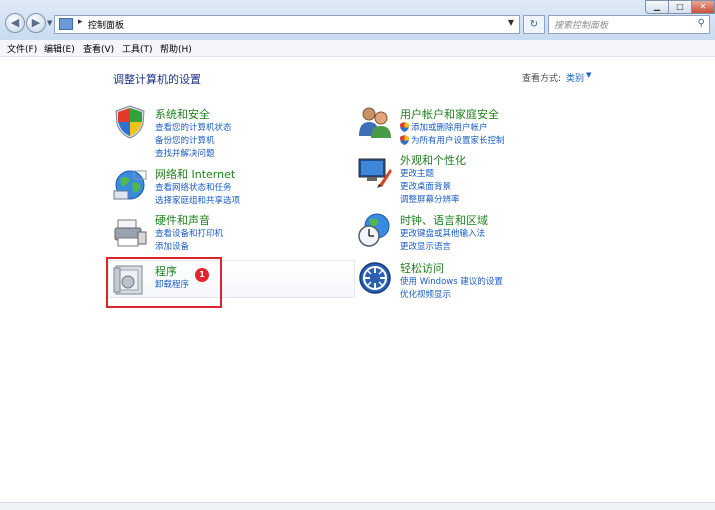 Image resolution: width=715 pixels, height=510 pixels. Describe the element at coordinates (375, 173) in the screenshot. I see `monitor-brush-icon` at that location.